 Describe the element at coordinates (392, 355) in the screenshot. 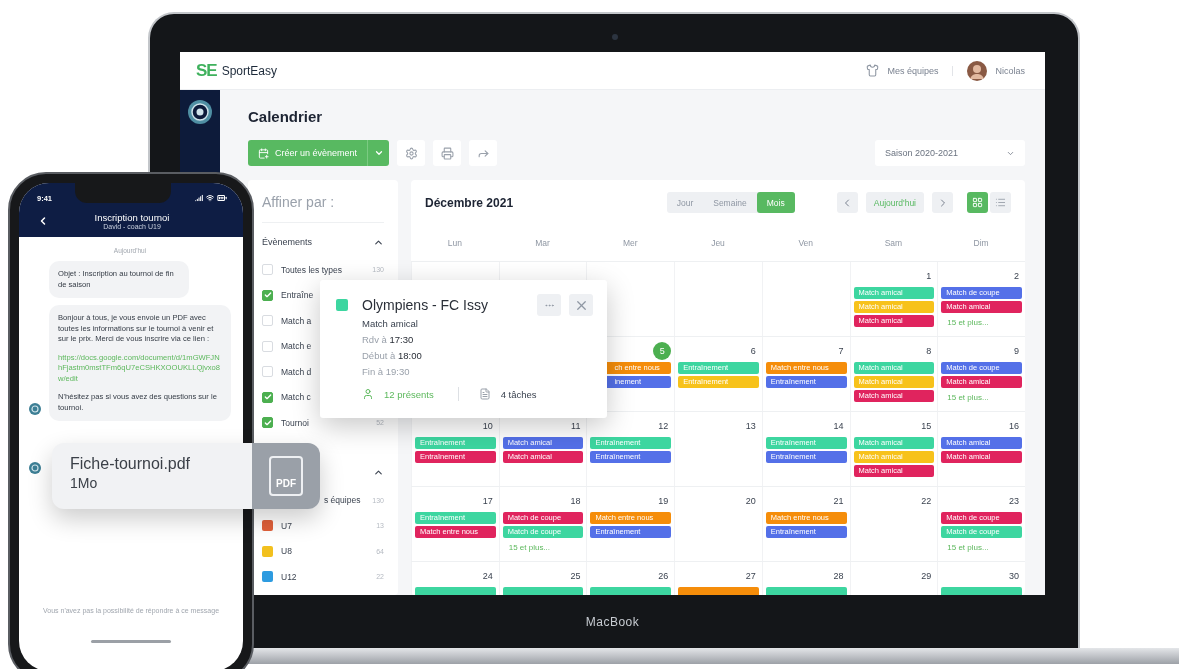

I see `event-time: Début à 18:00` at that location.